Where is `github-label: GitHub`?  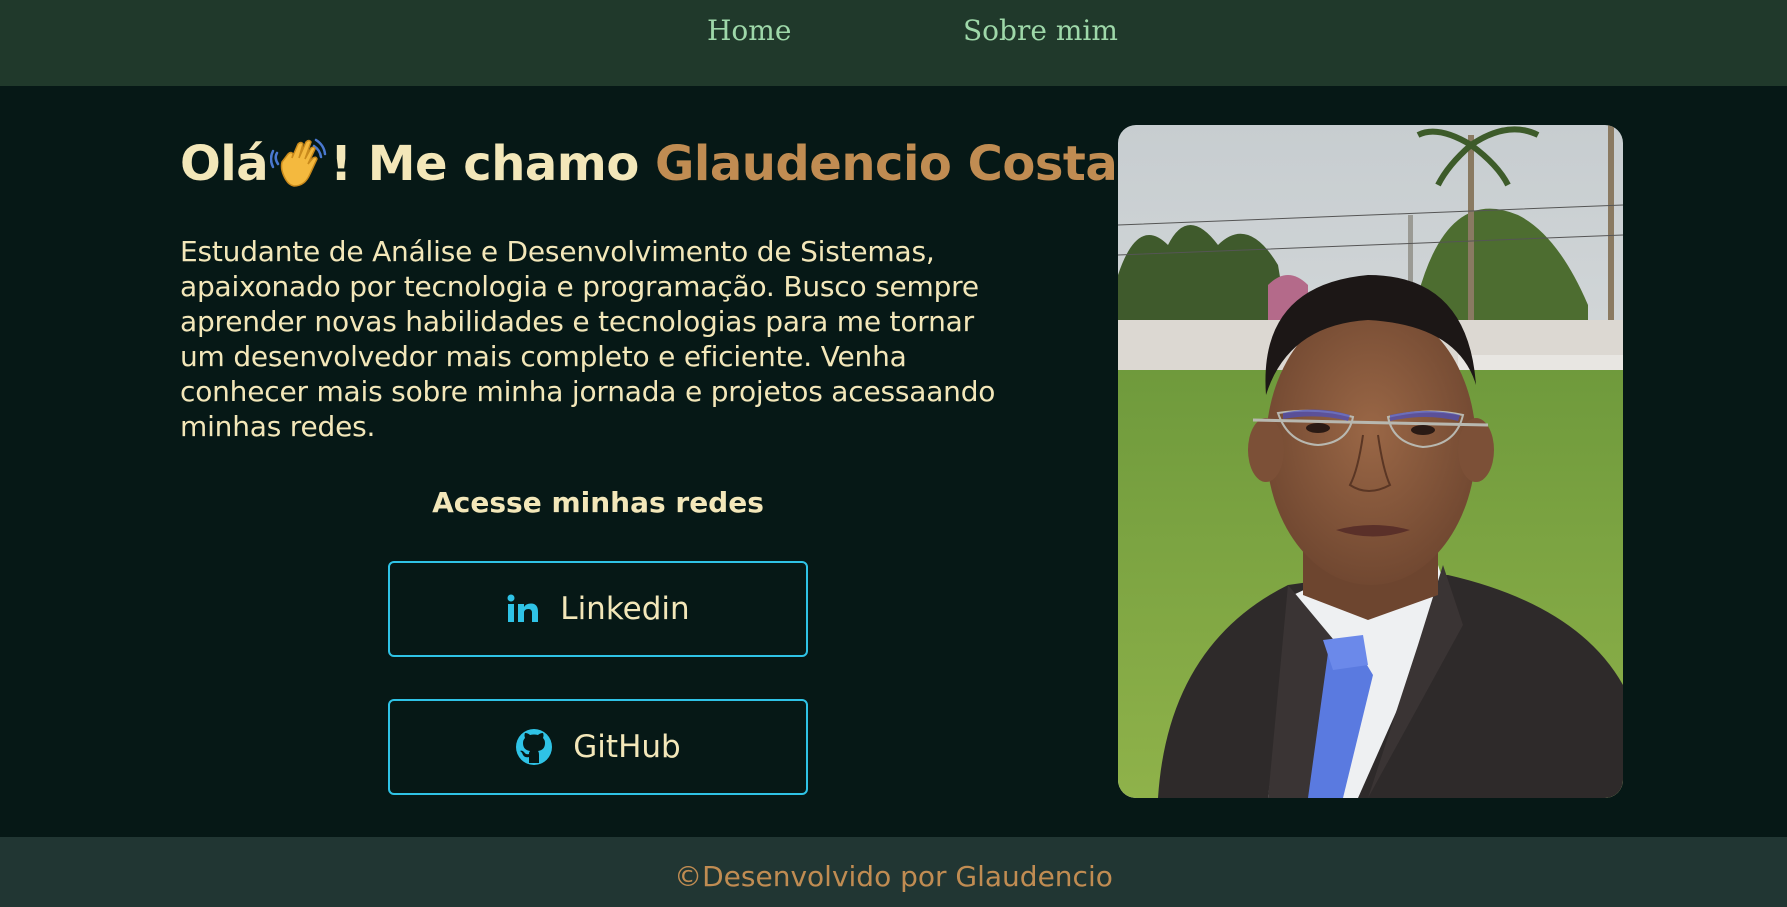
github-label: GitHub is located at coordinates (627, 747).